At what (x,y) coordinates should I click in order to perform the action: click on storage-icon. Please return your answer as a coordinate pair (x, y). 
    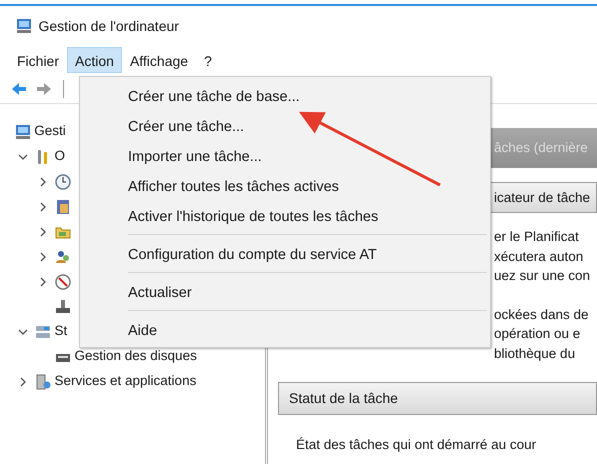
    Looking at the image, I should click on (43, 332).